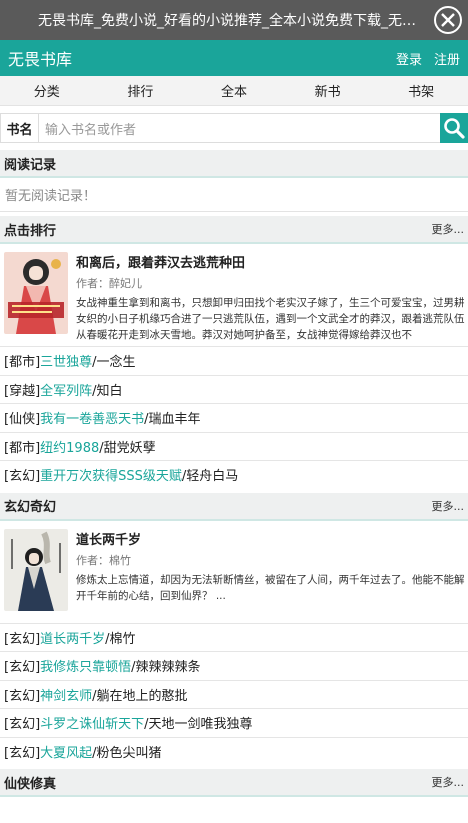 The height and width of the screenshot is (823, 468). I want to click on book-author: /粉色尖叫猪, so click(127, 753).